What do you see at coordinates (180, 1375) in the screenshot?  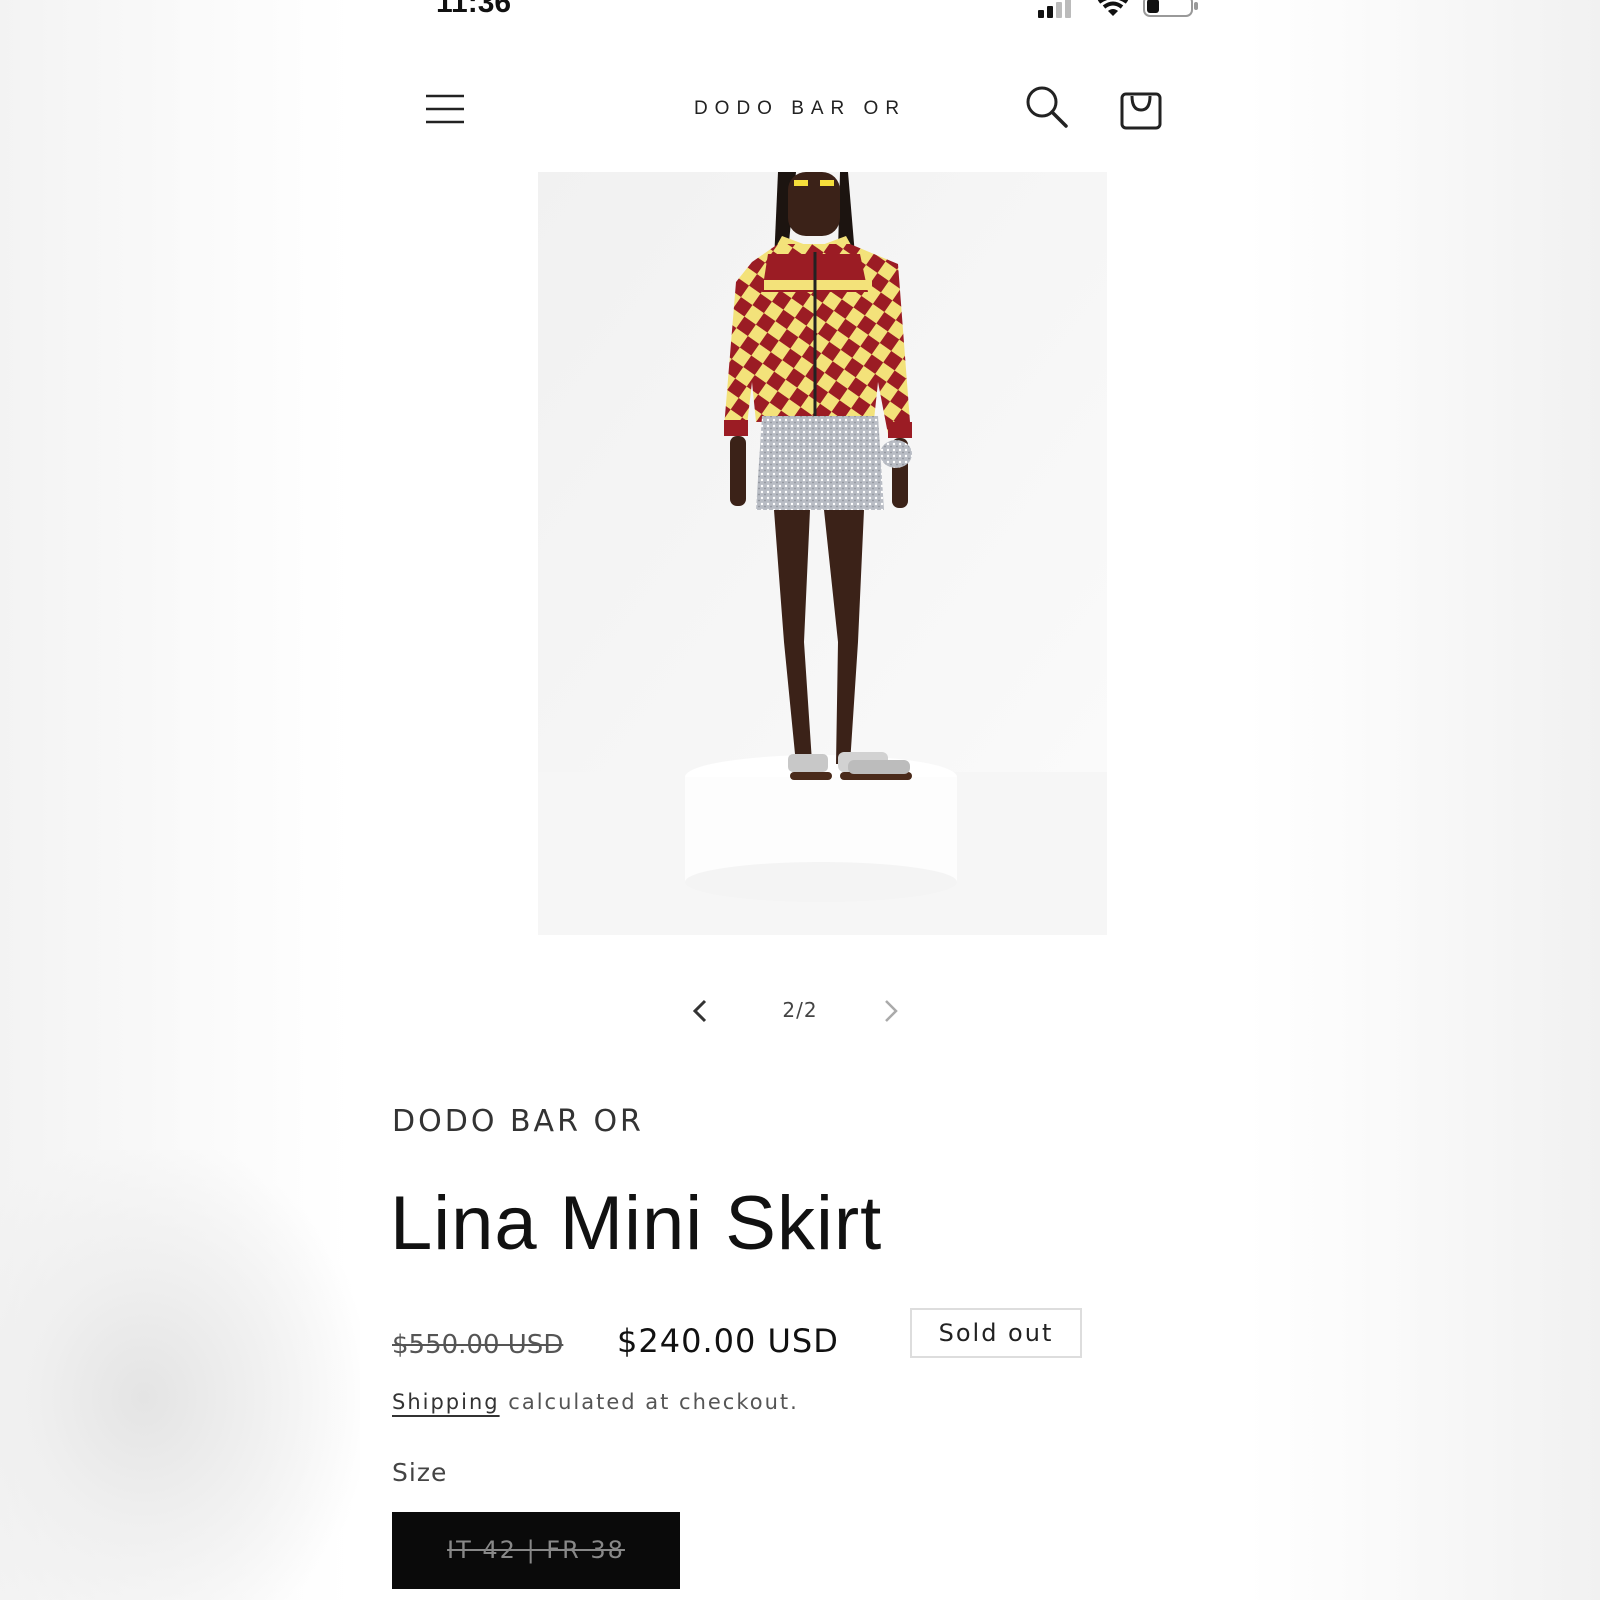 I see `background-shadow` at bounding box center [180, 1375].